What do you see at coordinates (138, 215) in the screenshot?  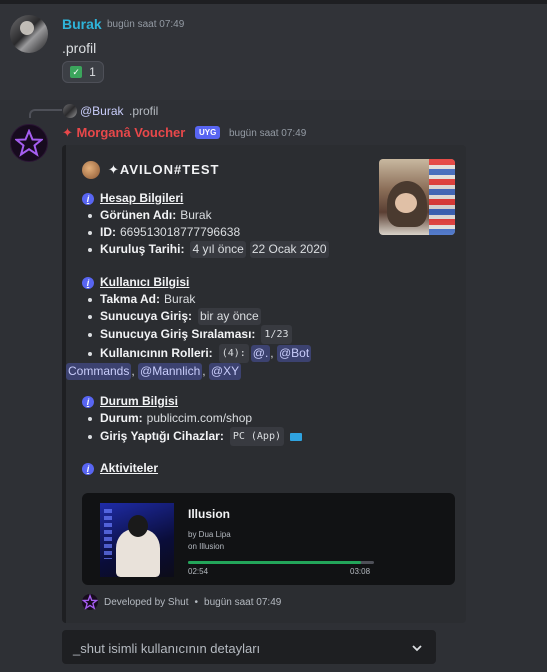 I see `field-label: Görünen Adı:` at bounding box center [138, 215].